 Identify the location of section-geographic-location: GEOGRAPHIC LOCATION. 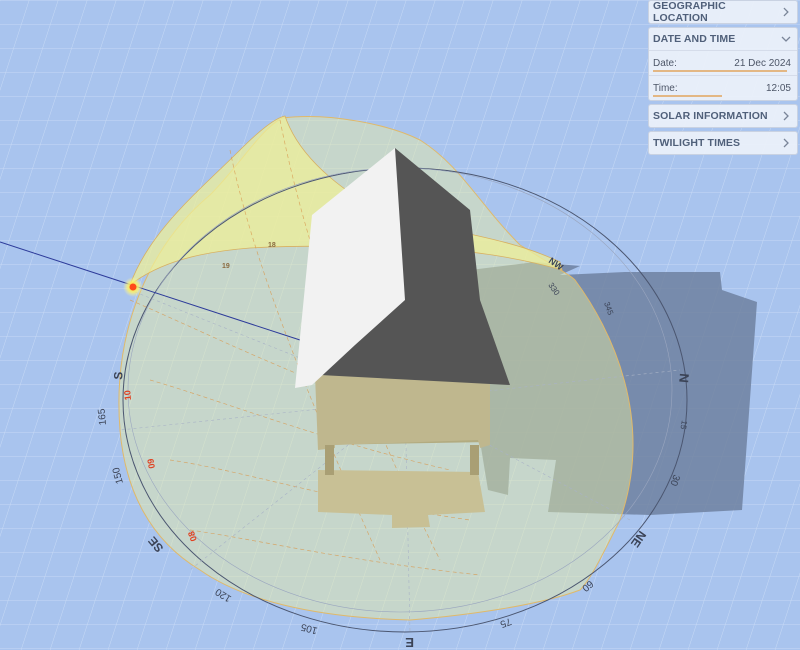
(723, 12).